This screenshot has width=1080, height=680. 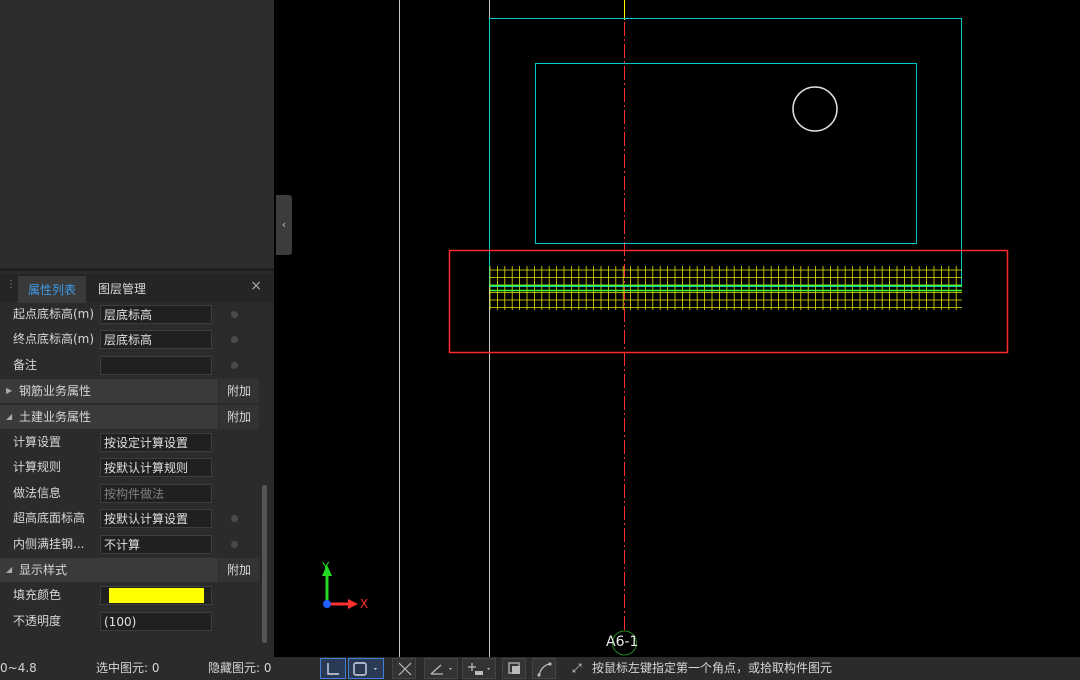 What do you see at coordinates (18, 668) in the screenshot?
I see `elevation-range: 0~4.8` at bounding box center [18, 668].